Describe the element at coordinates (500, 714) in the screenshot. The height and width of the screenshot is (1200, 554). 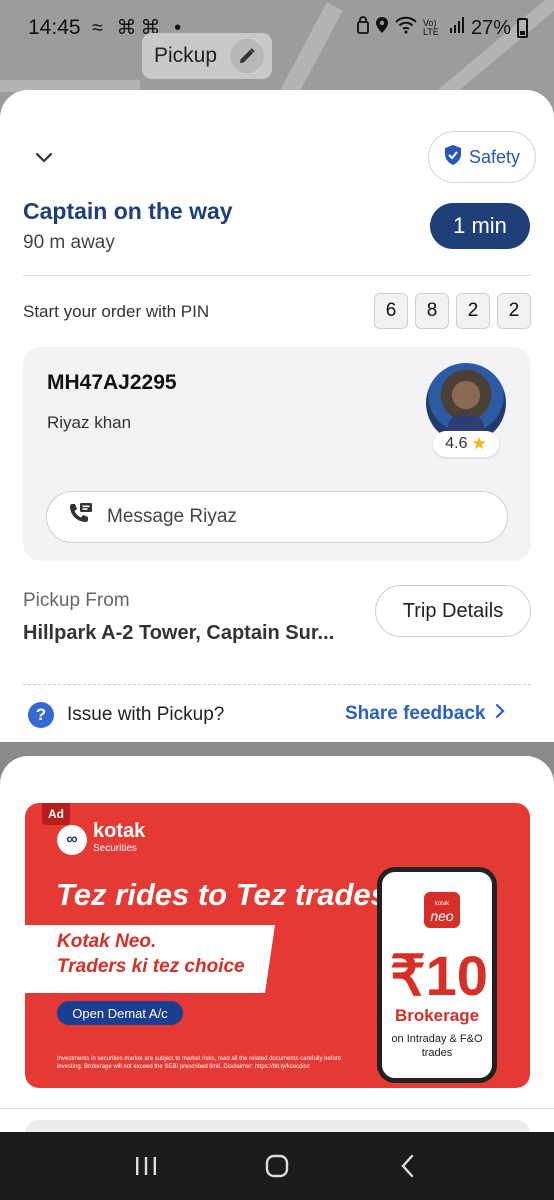
I see `chevron-right-icon` at that location.